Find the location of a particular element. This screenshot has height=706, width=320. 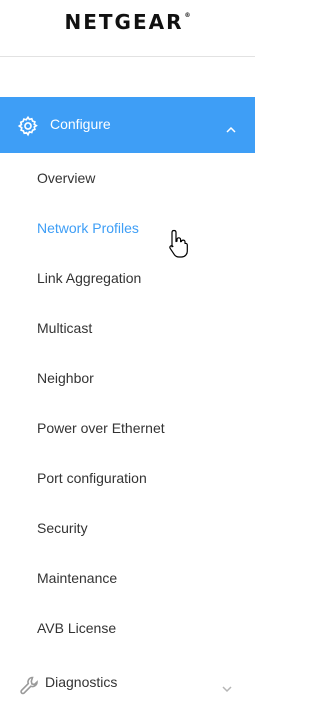

menu-item-overview: Overview is located at coordinates (127, 178).